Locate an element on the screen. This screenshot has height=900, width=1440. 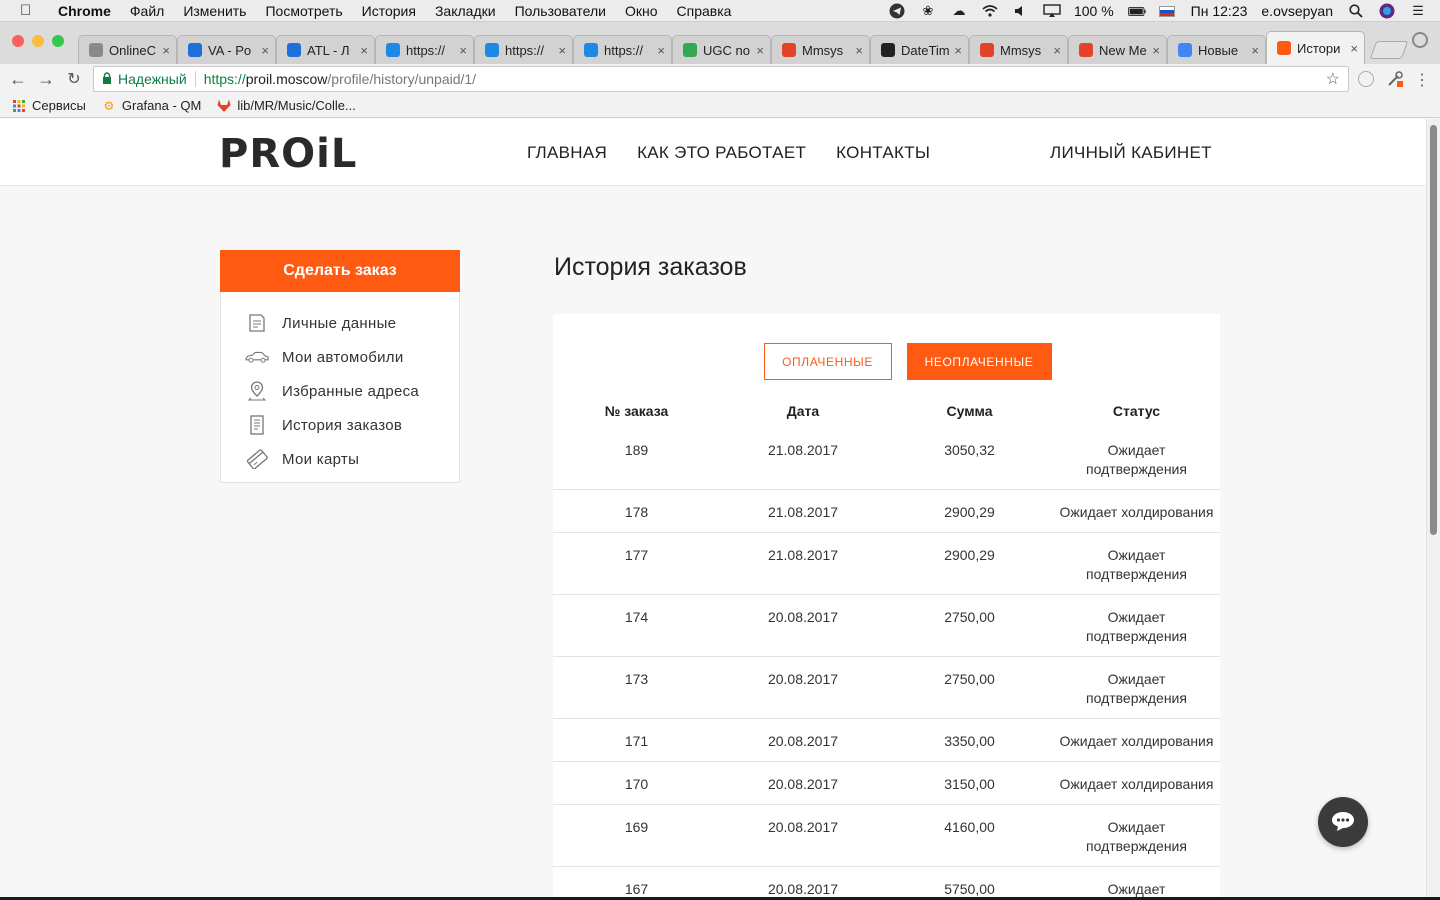
lock-icon is located at coordinates (107, 79).